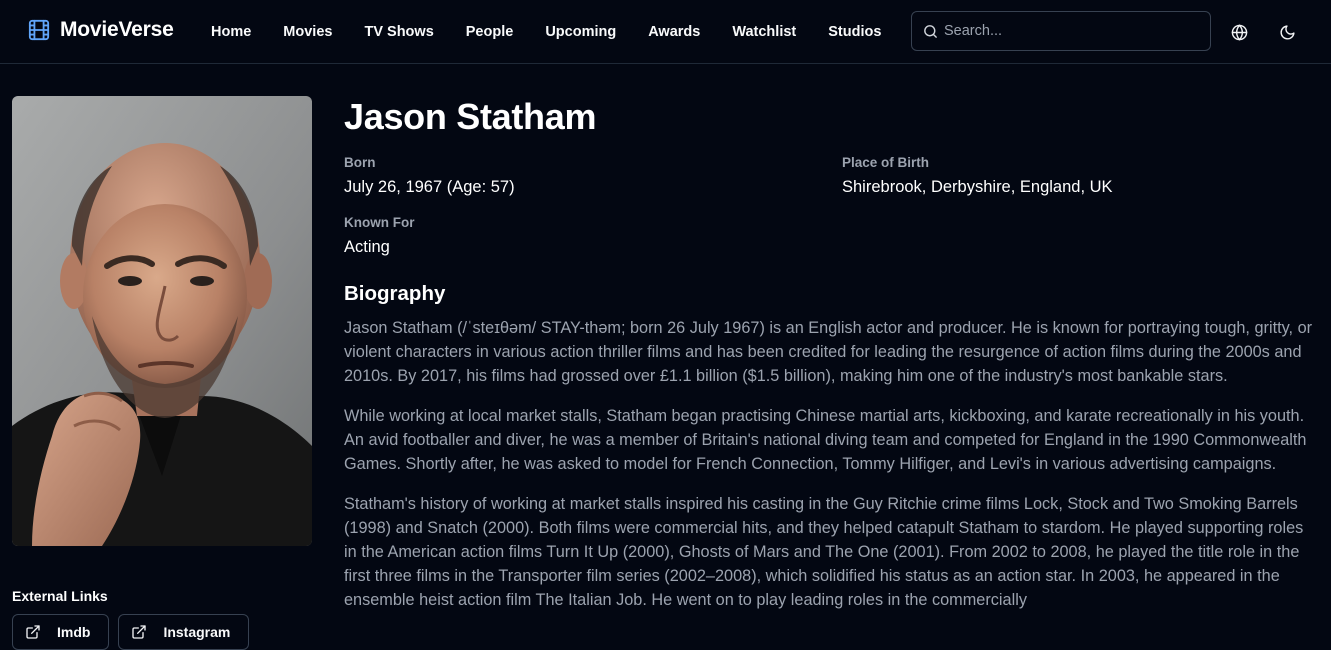 The image size is (1331, 650). I want to click on nav-movies: Movies, so click(307, 32).